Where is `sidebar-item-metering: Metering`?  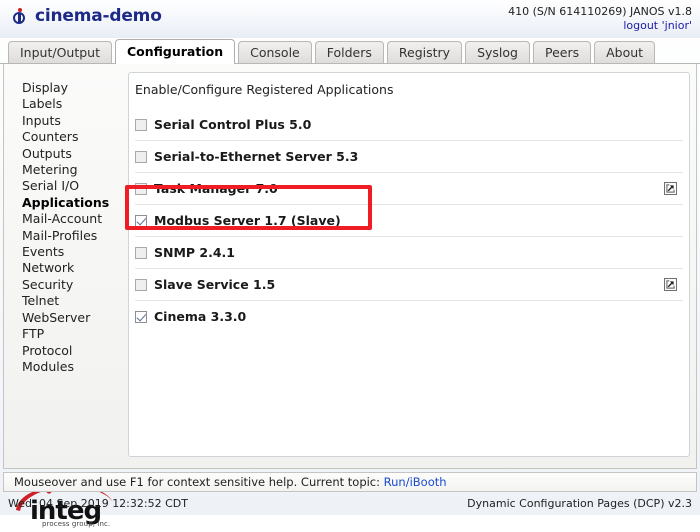 sidebar-item-metering: Metering is located at coordinates (74, 170).